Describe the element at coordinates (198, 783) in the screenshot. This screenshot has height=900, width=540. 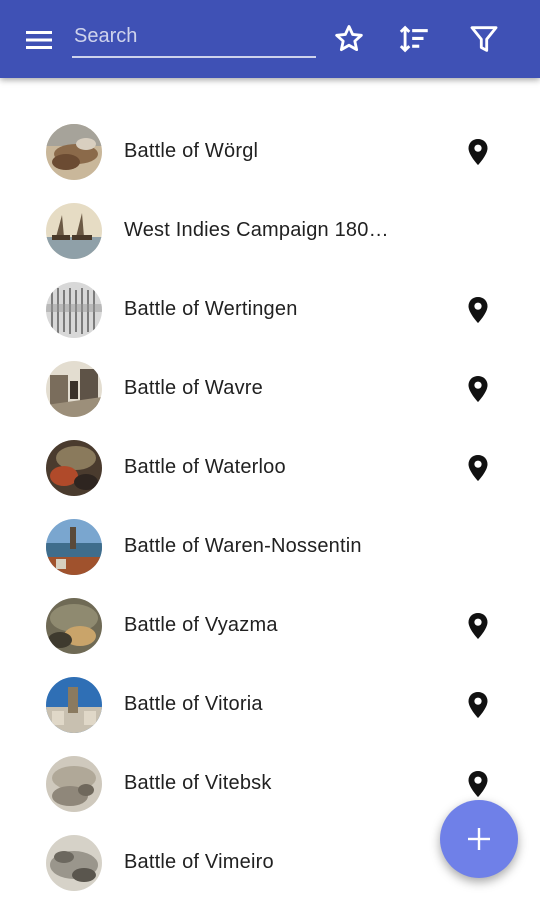
I see `item-label: Battle of Vitebsk` at that location.